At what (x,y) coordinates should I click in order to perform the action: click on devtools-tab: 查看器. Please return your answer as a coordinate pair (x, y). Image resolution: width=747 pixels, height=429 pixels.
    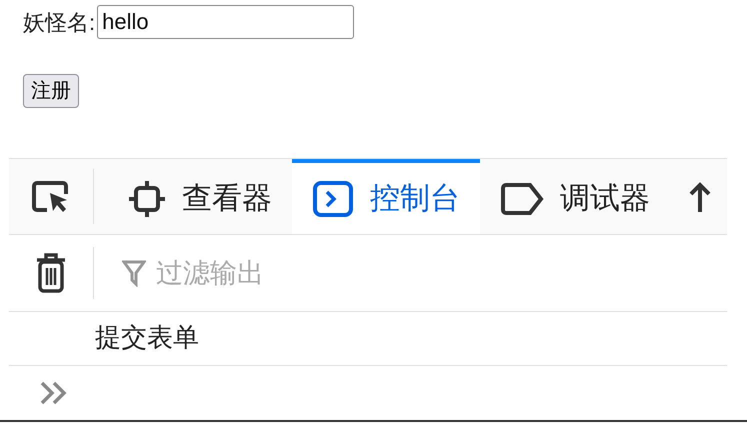
    Looking at the image, I should click on (200, 196).